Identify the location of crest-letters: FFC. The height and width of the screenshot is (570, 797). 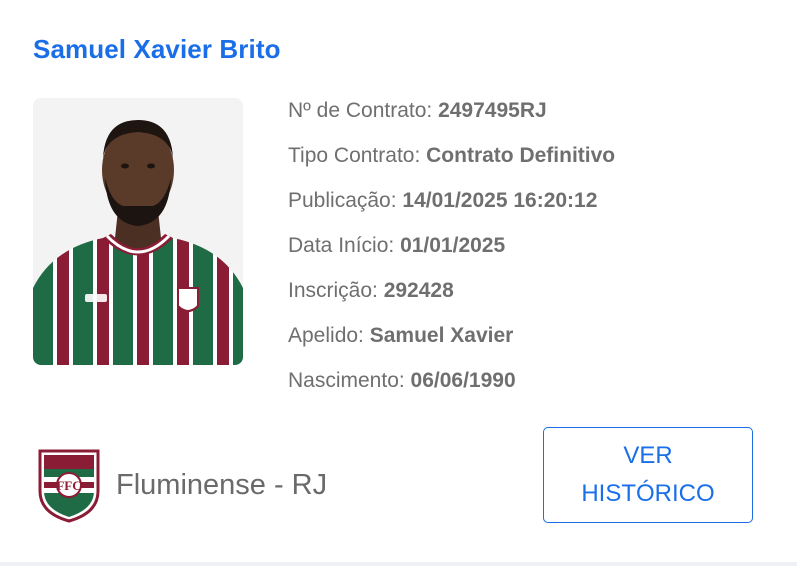
(68, 485).